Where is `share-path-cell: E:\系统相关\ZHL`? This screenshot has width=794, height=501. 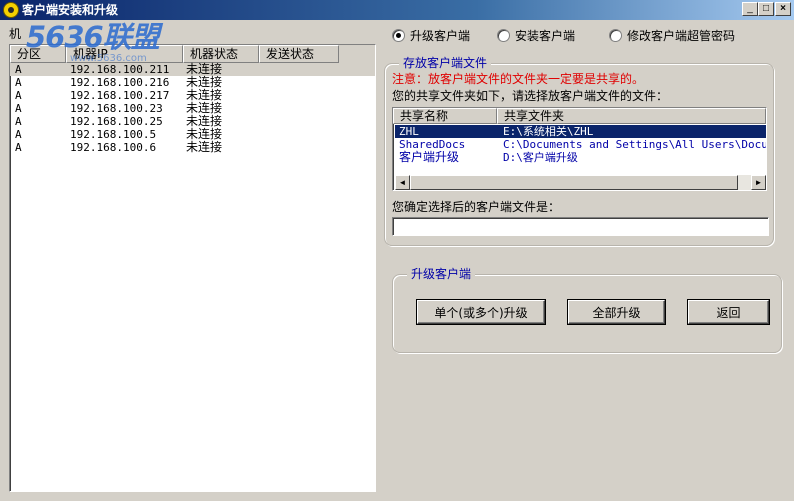
share-path-cell: E:\系统相关\ZHL is located at coordinates (548, 131).